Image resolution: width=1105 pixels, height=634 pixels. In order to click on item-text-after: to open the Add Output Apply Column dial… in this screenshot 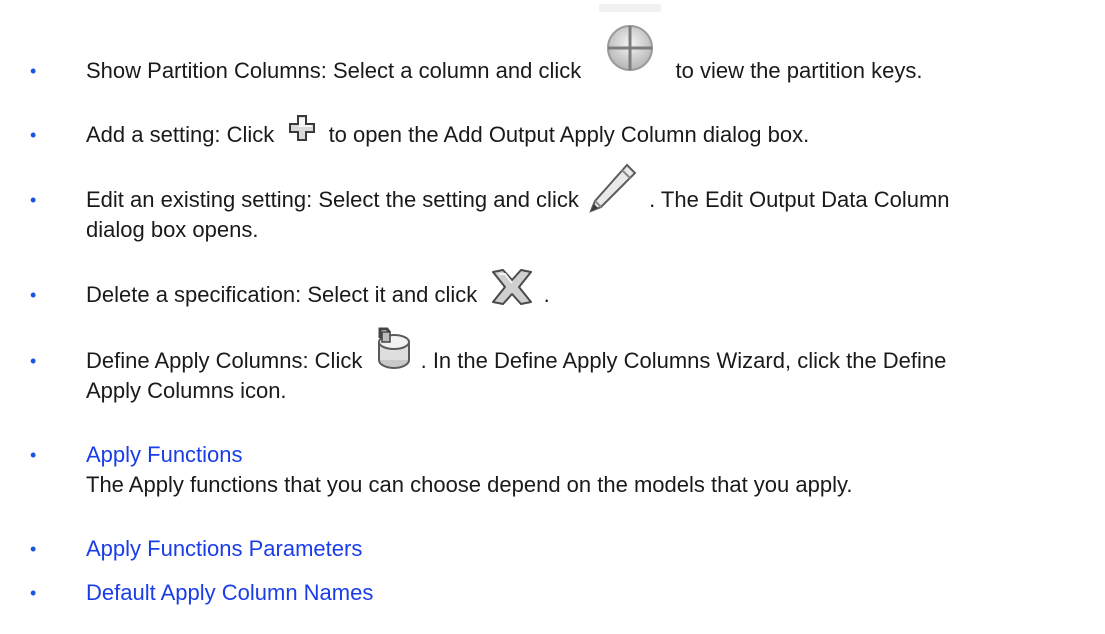, I will do `click(569, 134)`.